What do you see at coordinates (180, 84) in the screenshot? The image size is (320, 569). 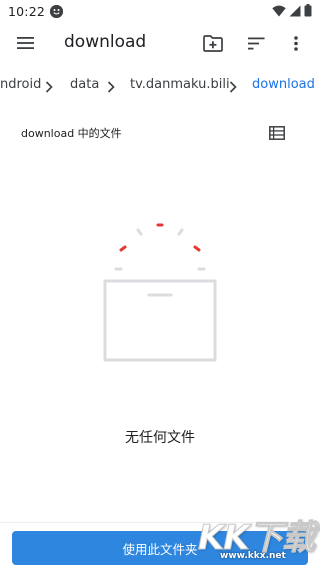 I see `breadcrumb-item: tv.danmaku.bili` at bounding box center [180, 84].